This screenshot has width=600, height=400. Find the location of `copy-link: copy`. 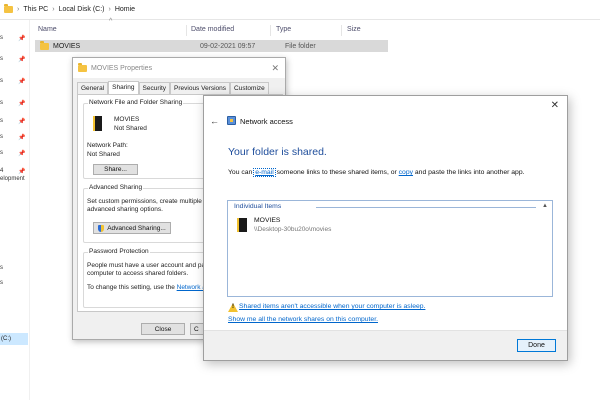

copy-link: copy is located at coordinates (406, 172).